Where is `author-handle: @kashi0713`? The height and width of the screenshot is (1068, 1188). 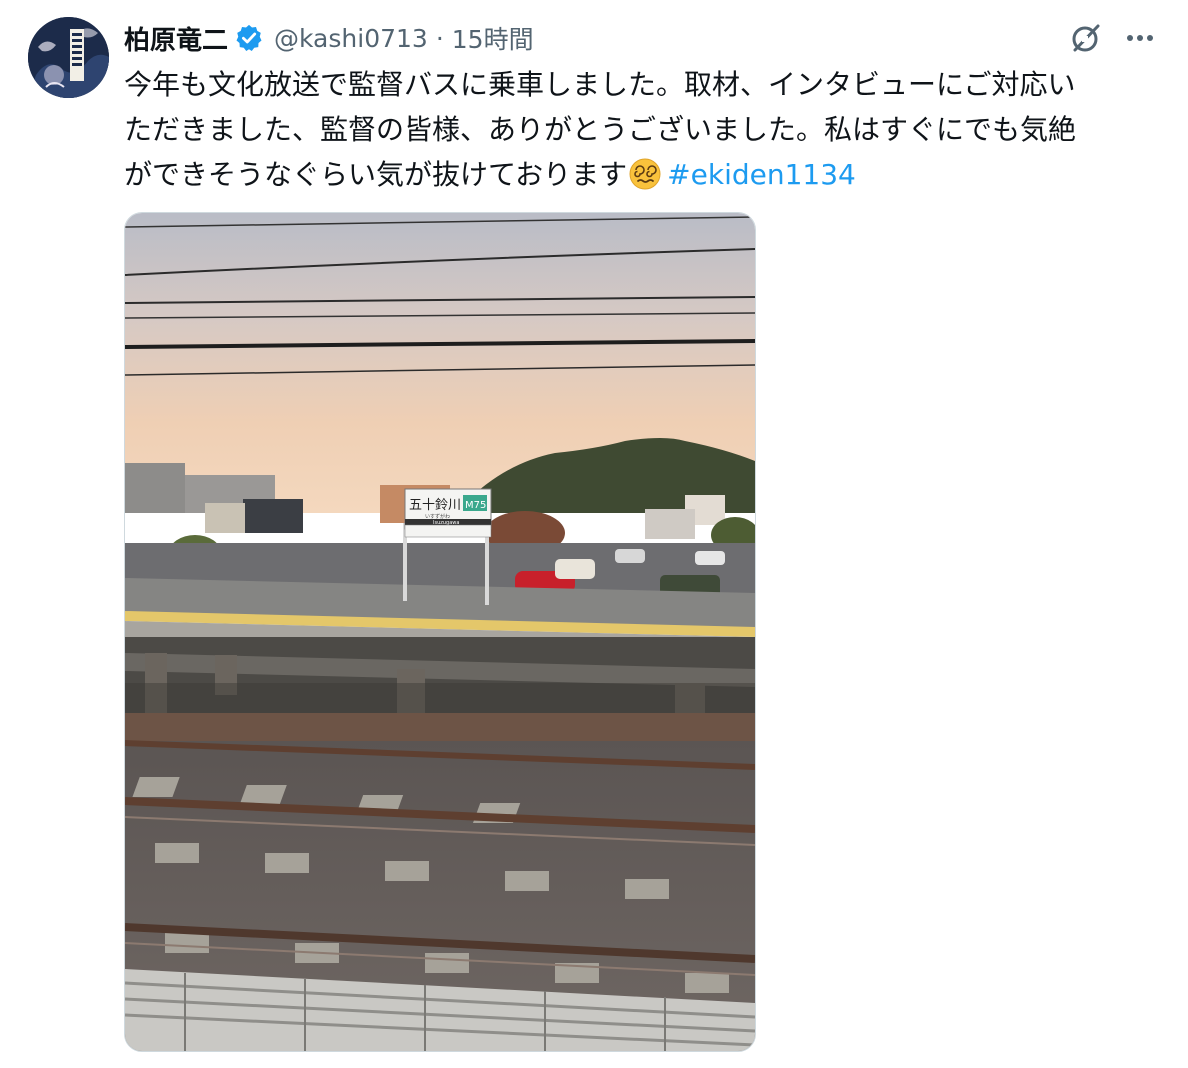
author-handle: @kashi0713 is located at coordinates (351, 38).